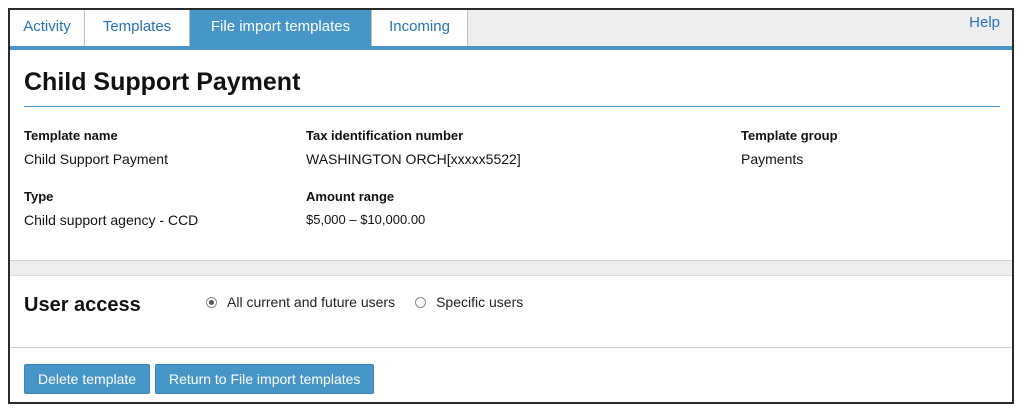  Describe the element at coordinates (512, 106) in the screenshot. I see `title-divider` at that location.